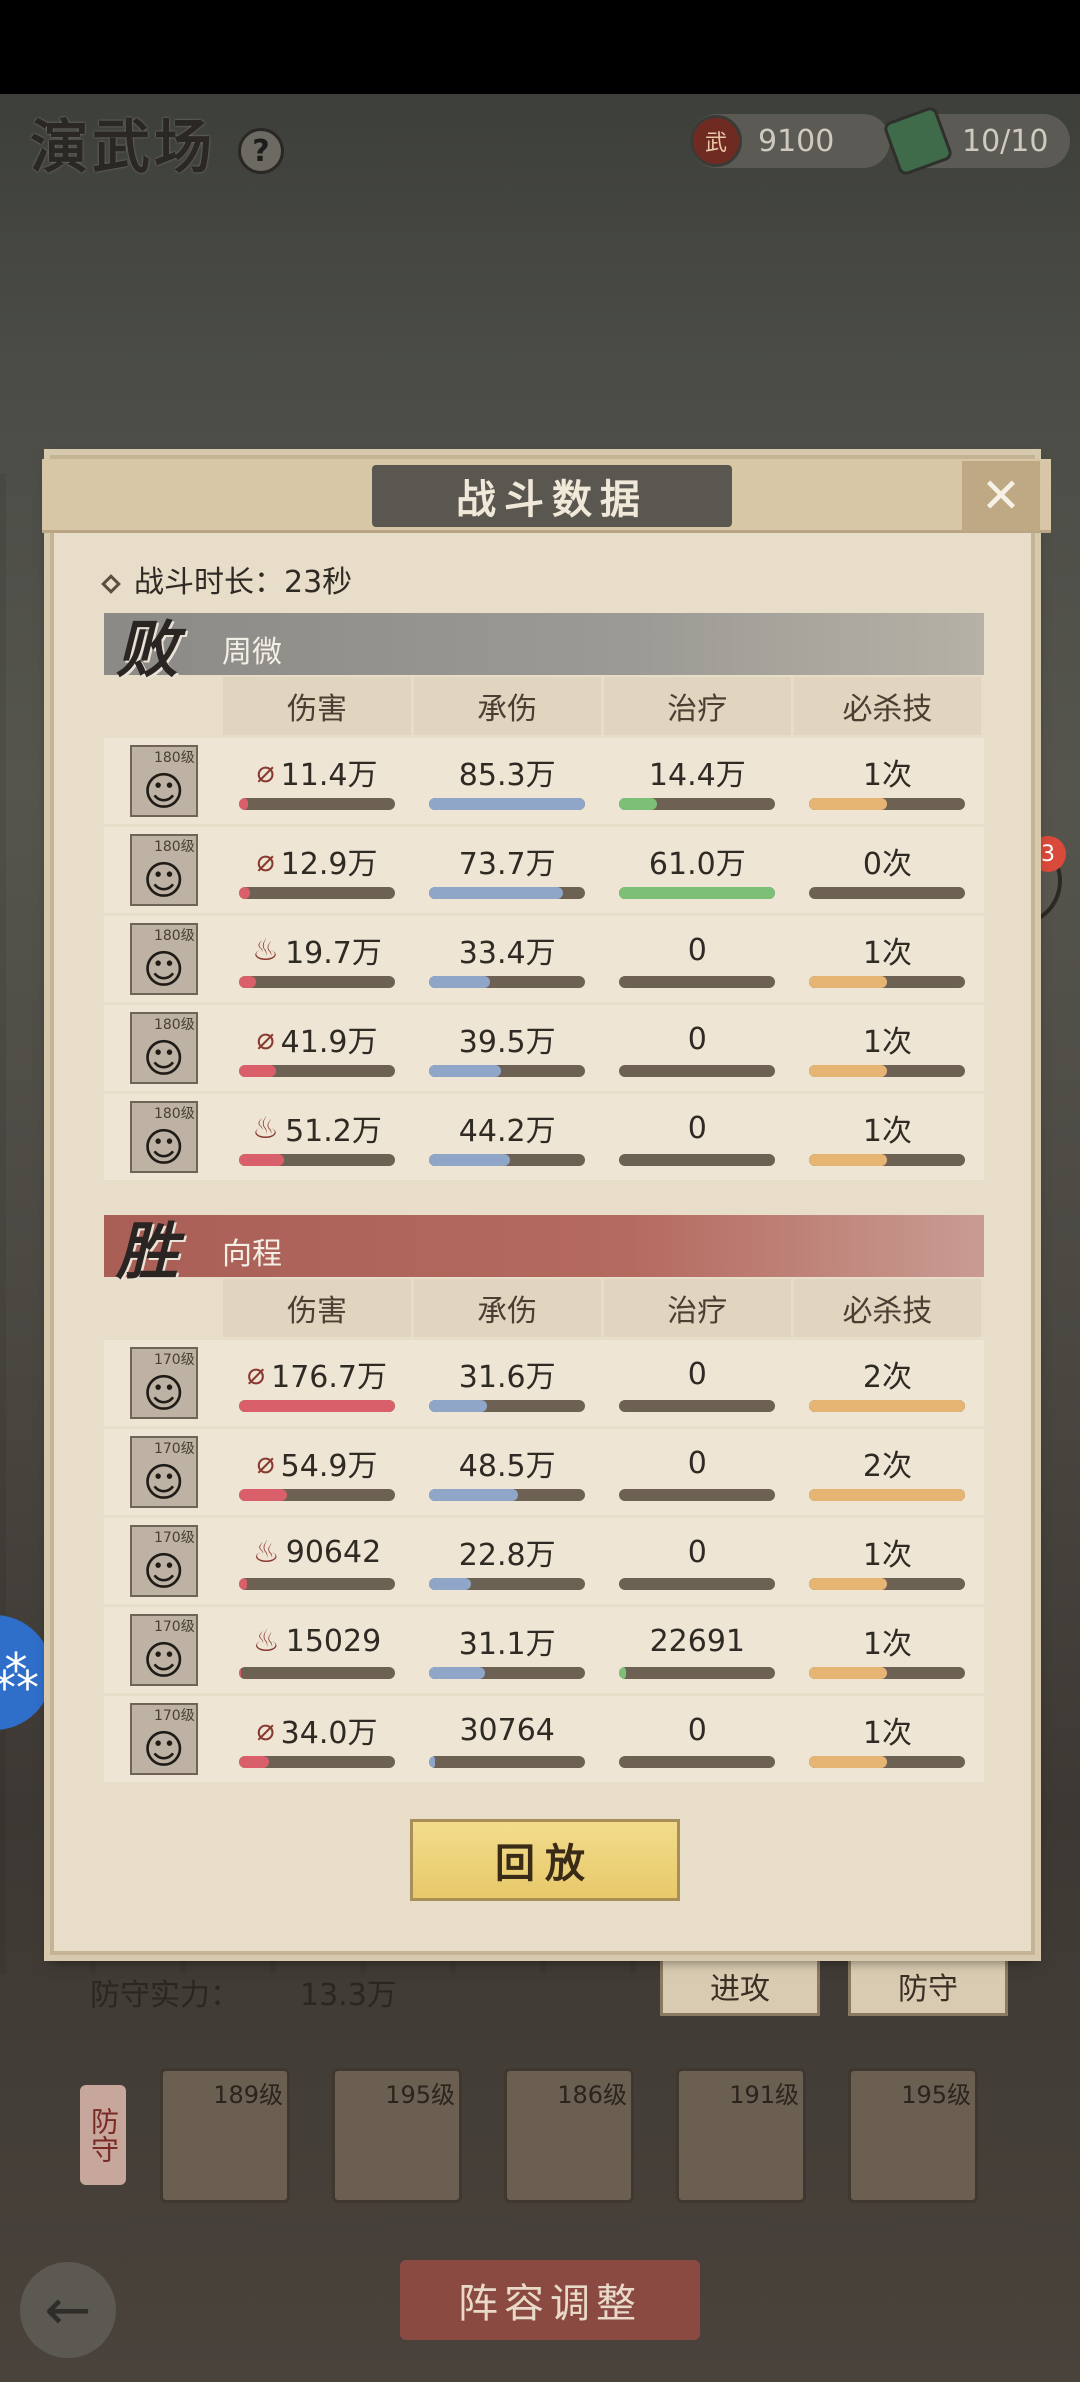  I want to click on team-header: 败 周微, so click(544, 649).